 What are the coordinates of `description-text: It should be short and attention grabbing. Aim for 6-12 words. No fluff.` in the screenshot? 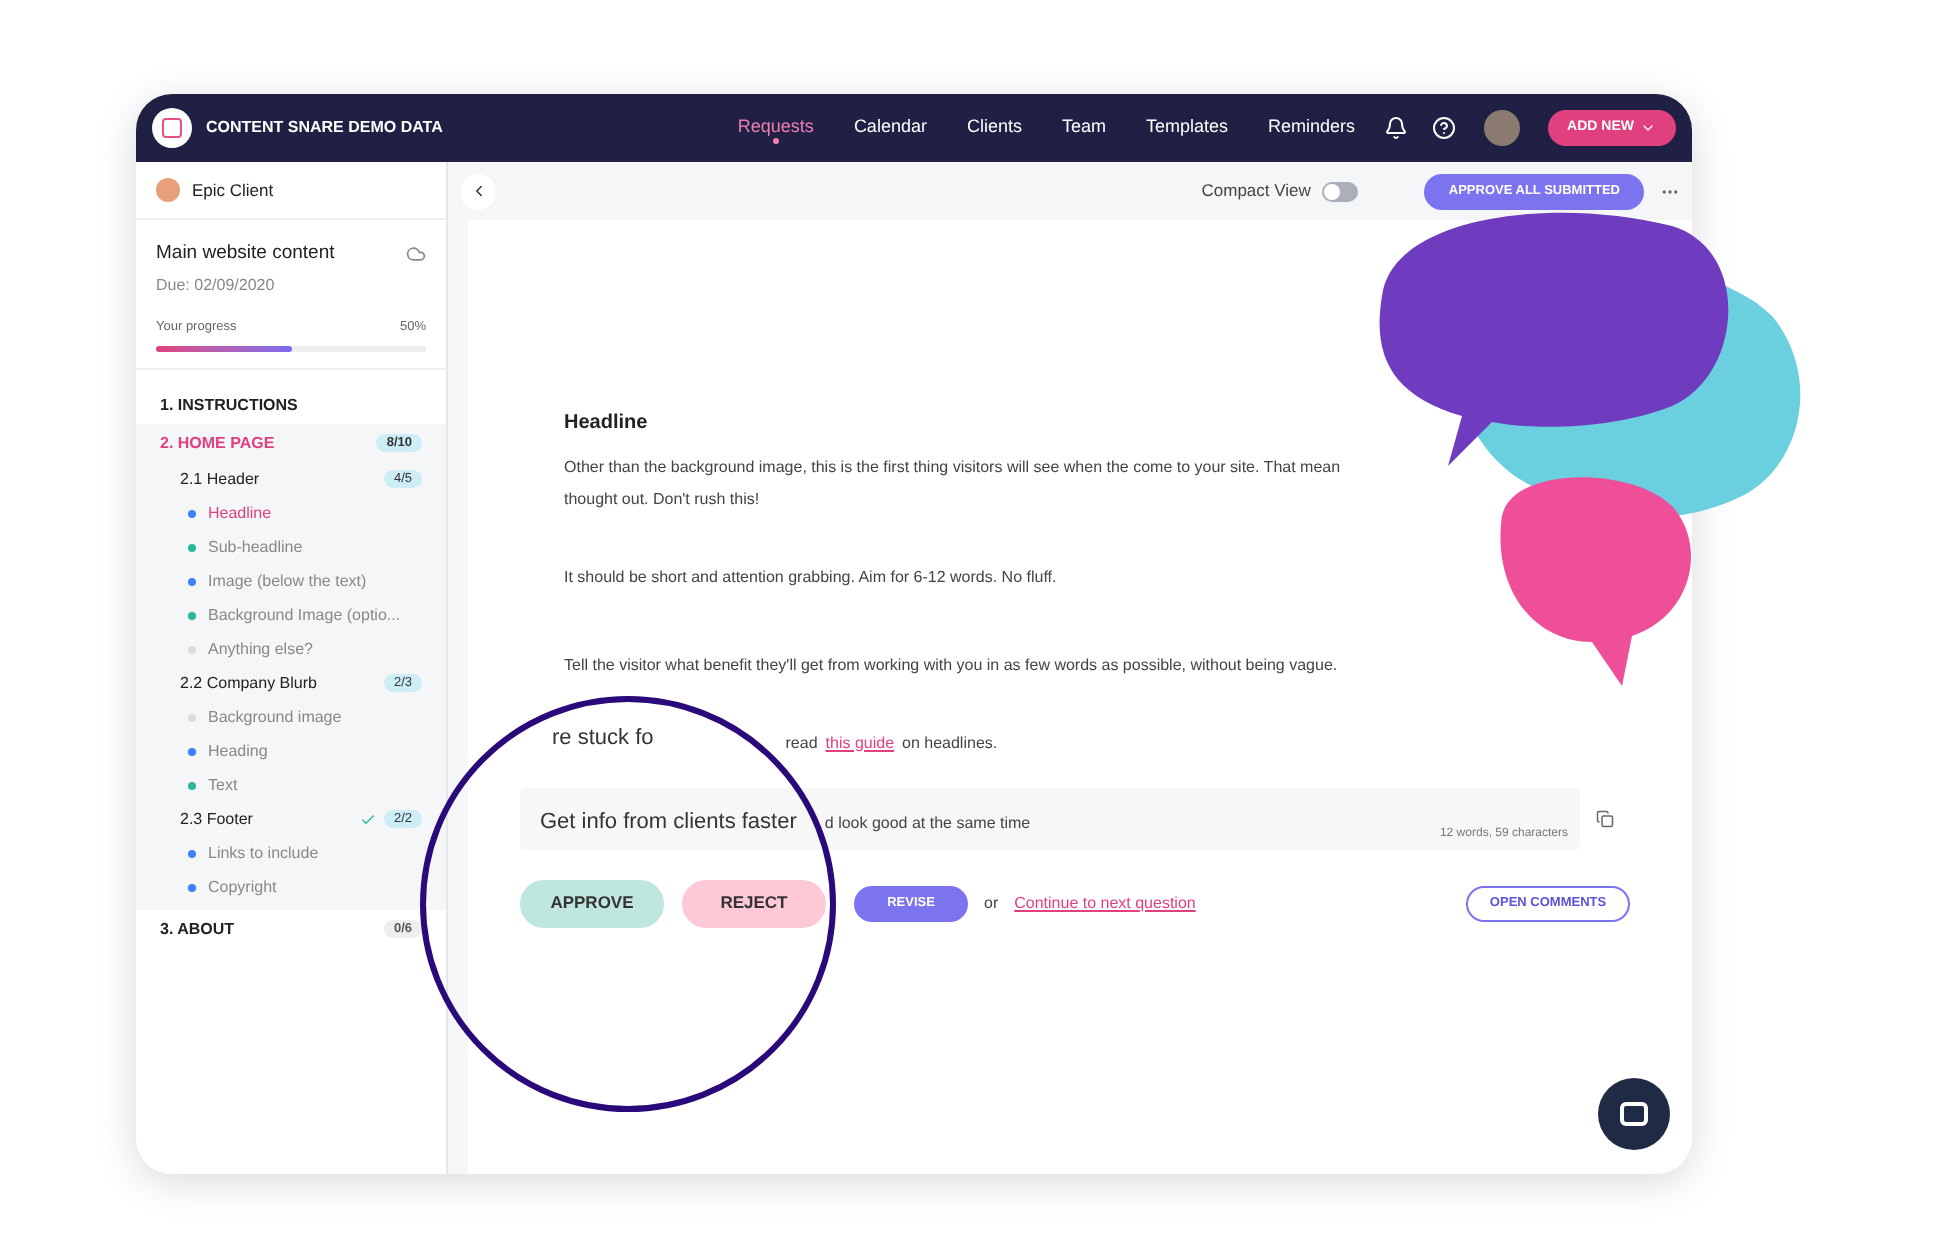 It's located at (811, 578).